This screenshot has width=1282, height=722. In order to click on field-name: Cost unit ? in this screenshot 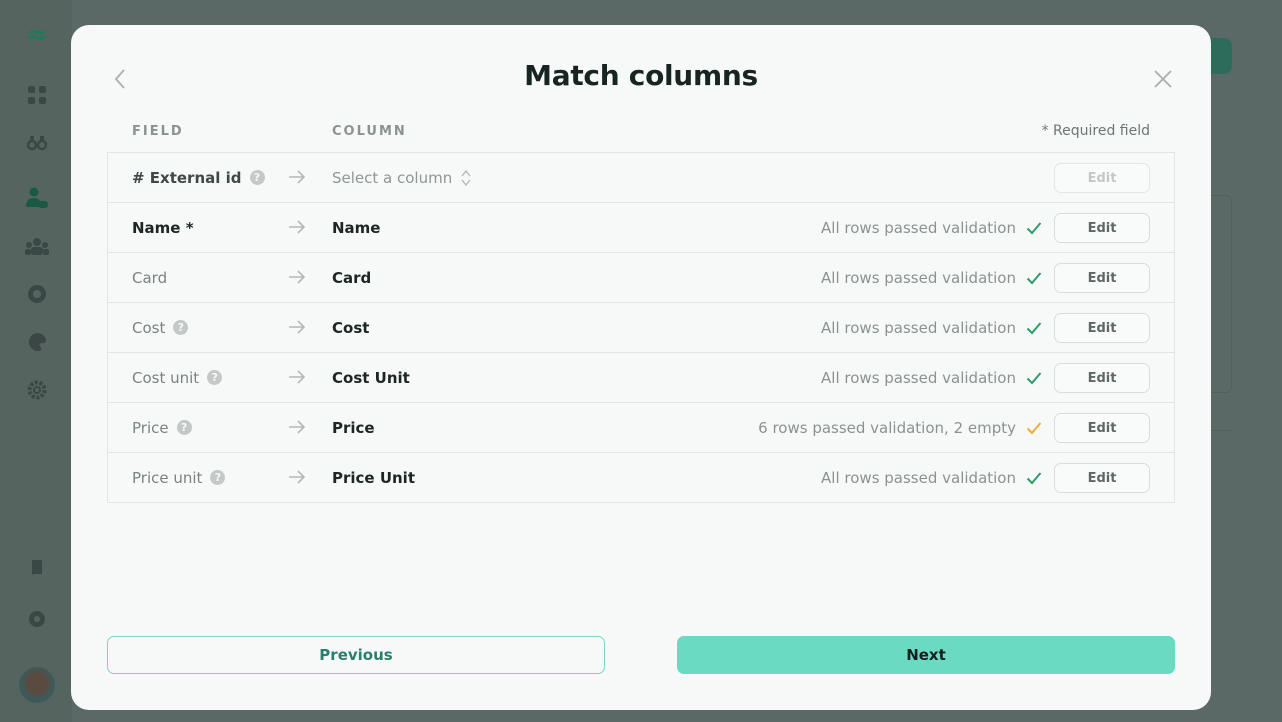, I will do `click(177, 377)`.